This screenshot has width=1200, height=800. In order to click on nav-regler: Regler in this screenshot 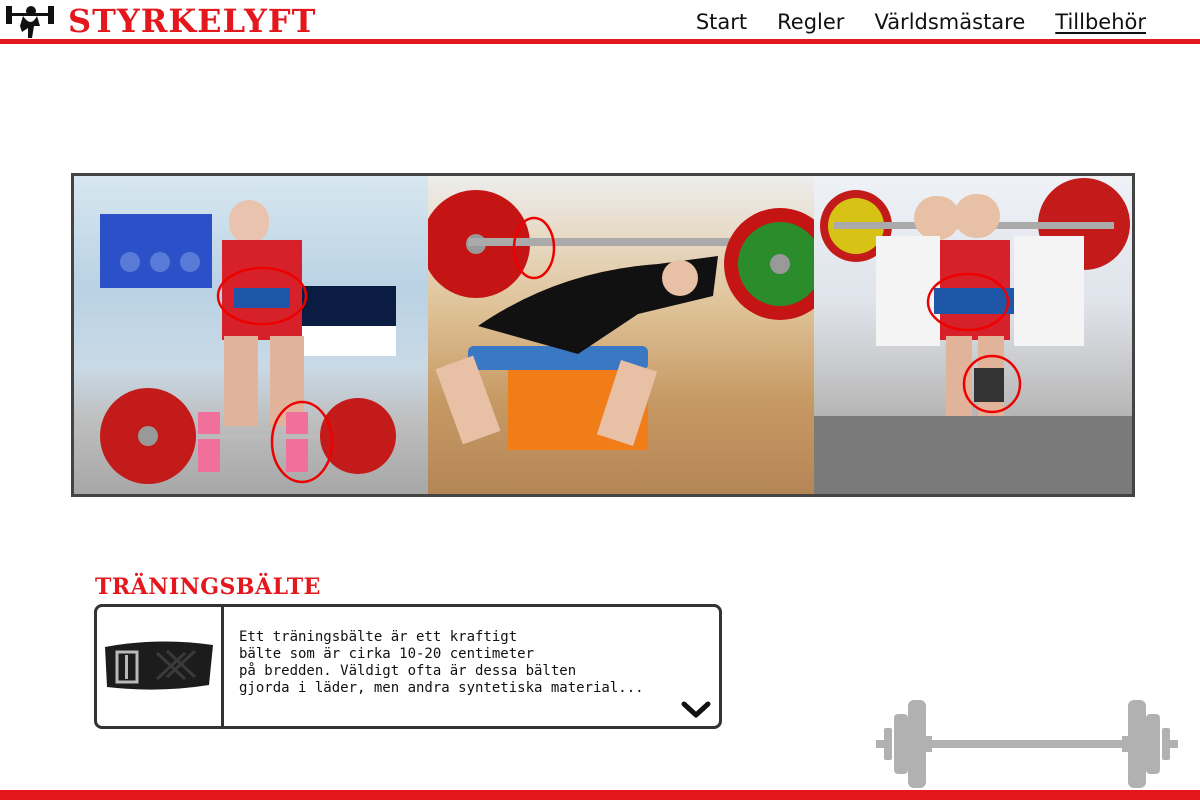, I will do `click(810, 22)`.